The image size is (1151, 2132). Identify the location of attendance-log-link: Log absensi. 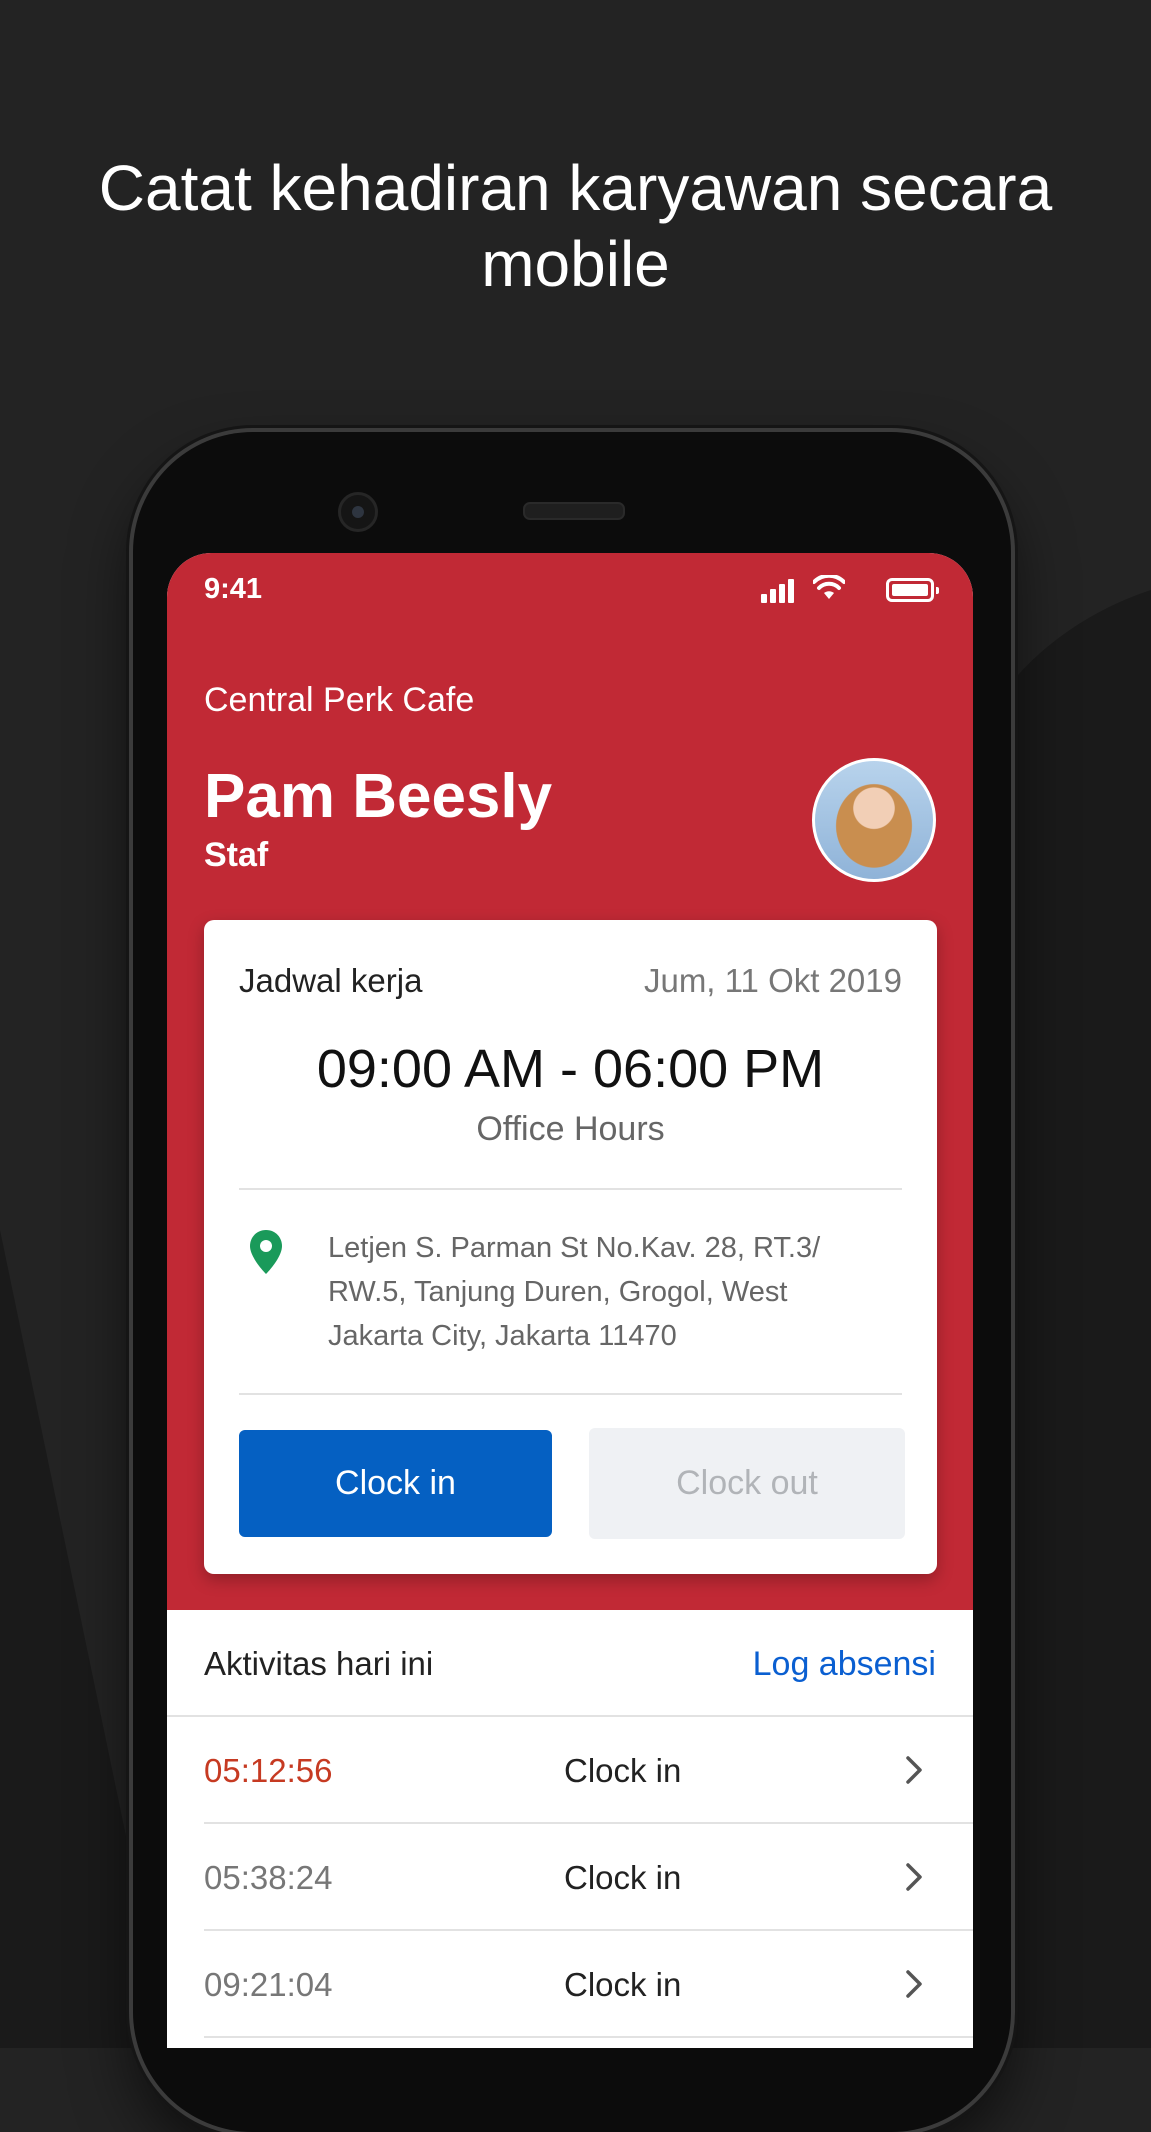
(844, 1664).